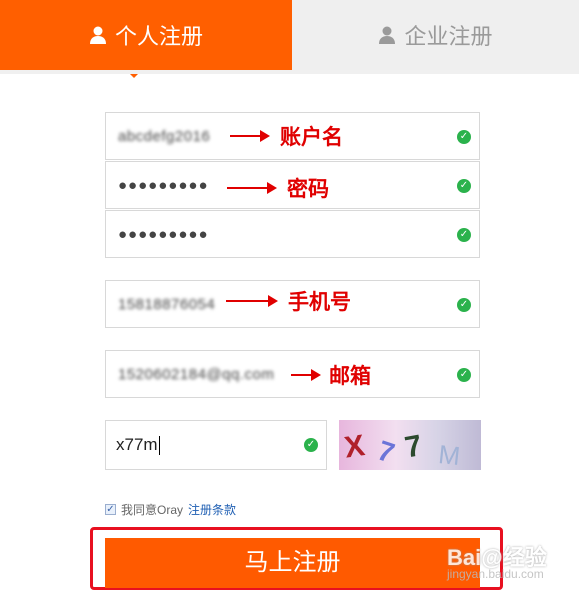  What do you see at coordinates (350, 376) in the screenshot?
I see `annotation-email-label: 邮箱` at bounding box center [350, 376].